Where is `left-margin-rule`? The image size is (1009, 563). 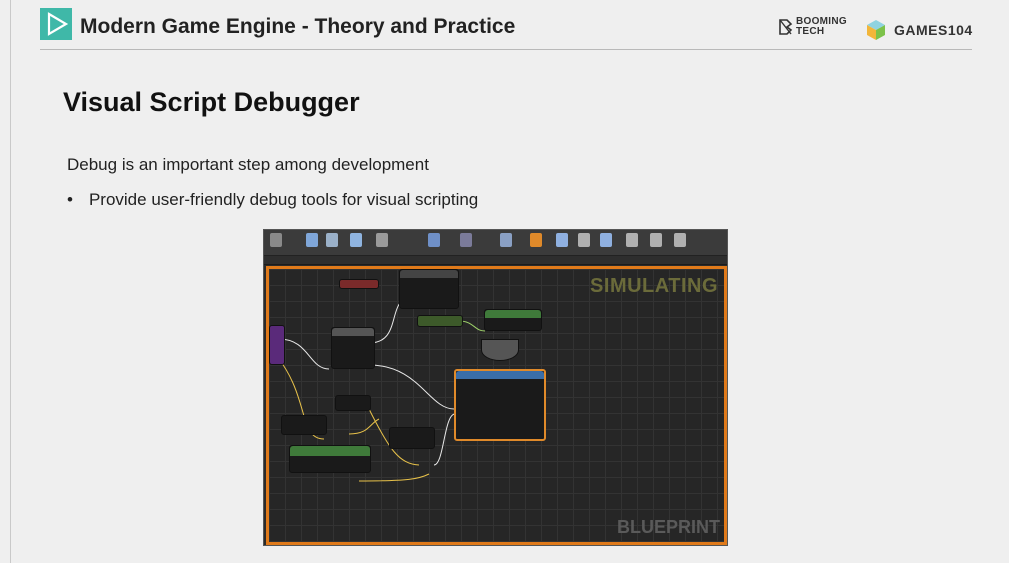 left-margin-rule is located at coordinates (10, 281).